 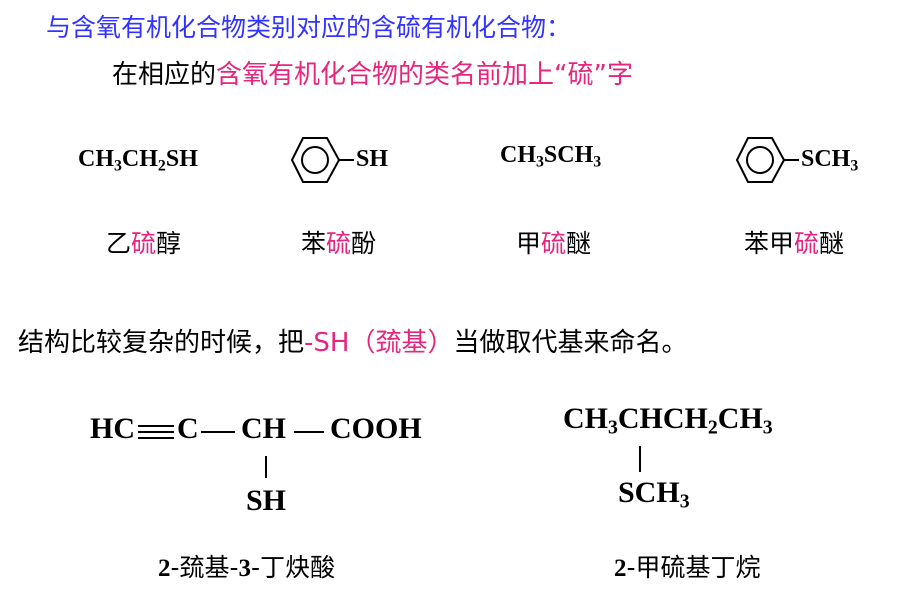 What do you see at coordinates (263, 428) in the screenshot?
I see `compound1-ch: CH` at bounding box center [263, 428].